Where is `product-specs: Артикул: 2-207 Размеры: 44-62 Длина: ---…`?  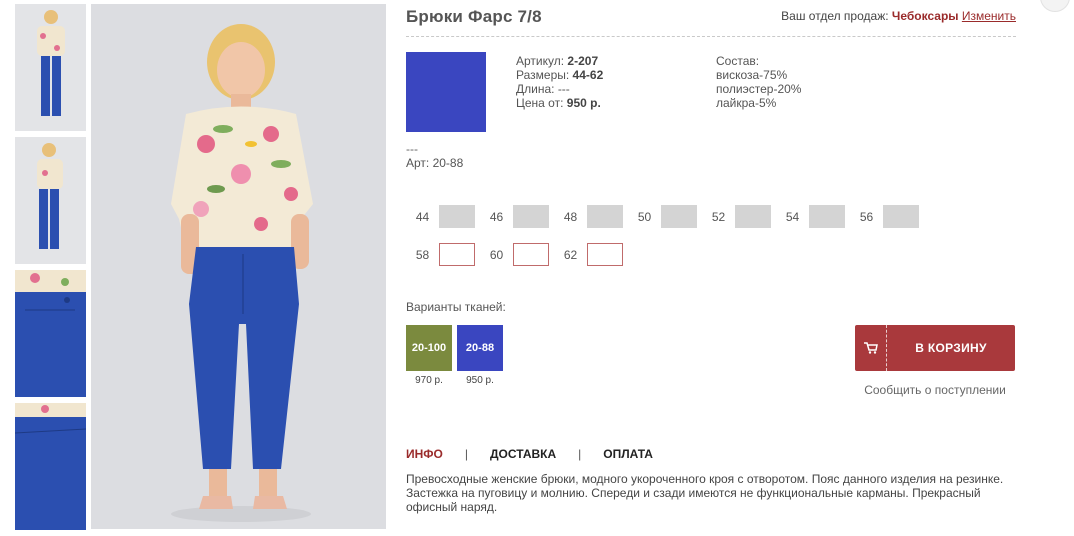
product-specs: Артикул: 2-207 Размеры: 44-62 Длина: ---… is located at coordinates (559, 82).